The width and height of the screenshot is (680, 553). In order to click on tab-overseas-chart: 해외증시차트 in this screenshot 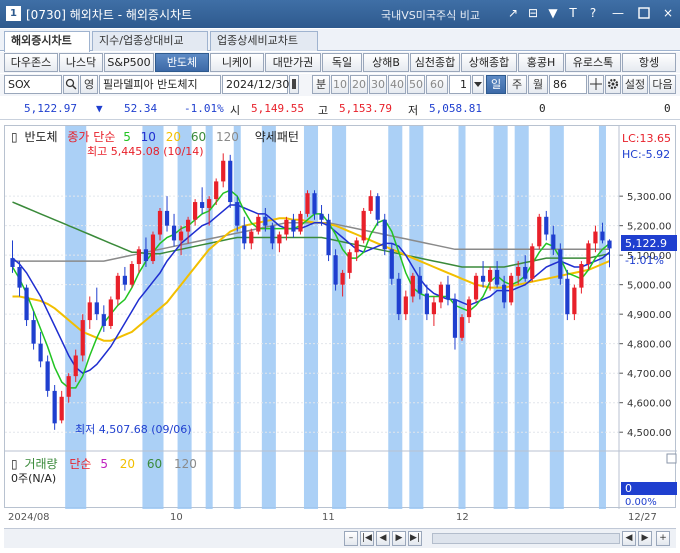, I will do `click(47, 41)`.